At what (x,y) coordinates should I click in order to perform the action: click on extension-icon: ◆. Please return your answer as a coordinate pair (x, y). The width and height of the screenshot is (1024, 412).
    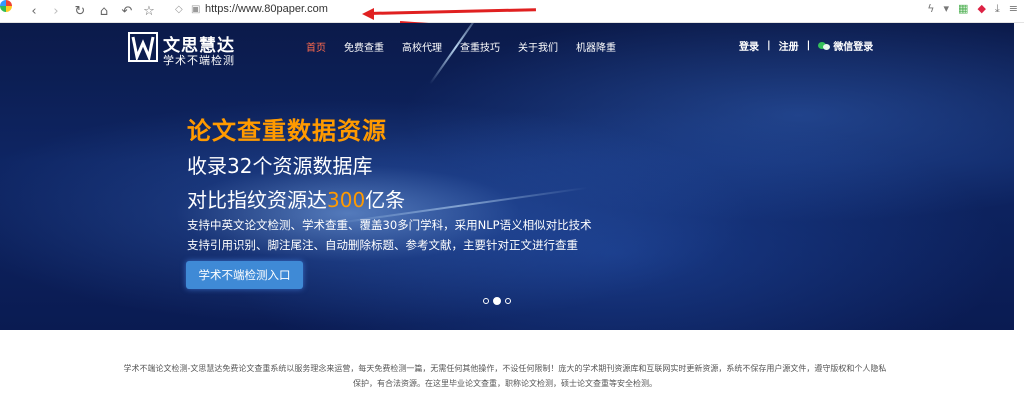
    Looking at the image, I should click on (981, 9).